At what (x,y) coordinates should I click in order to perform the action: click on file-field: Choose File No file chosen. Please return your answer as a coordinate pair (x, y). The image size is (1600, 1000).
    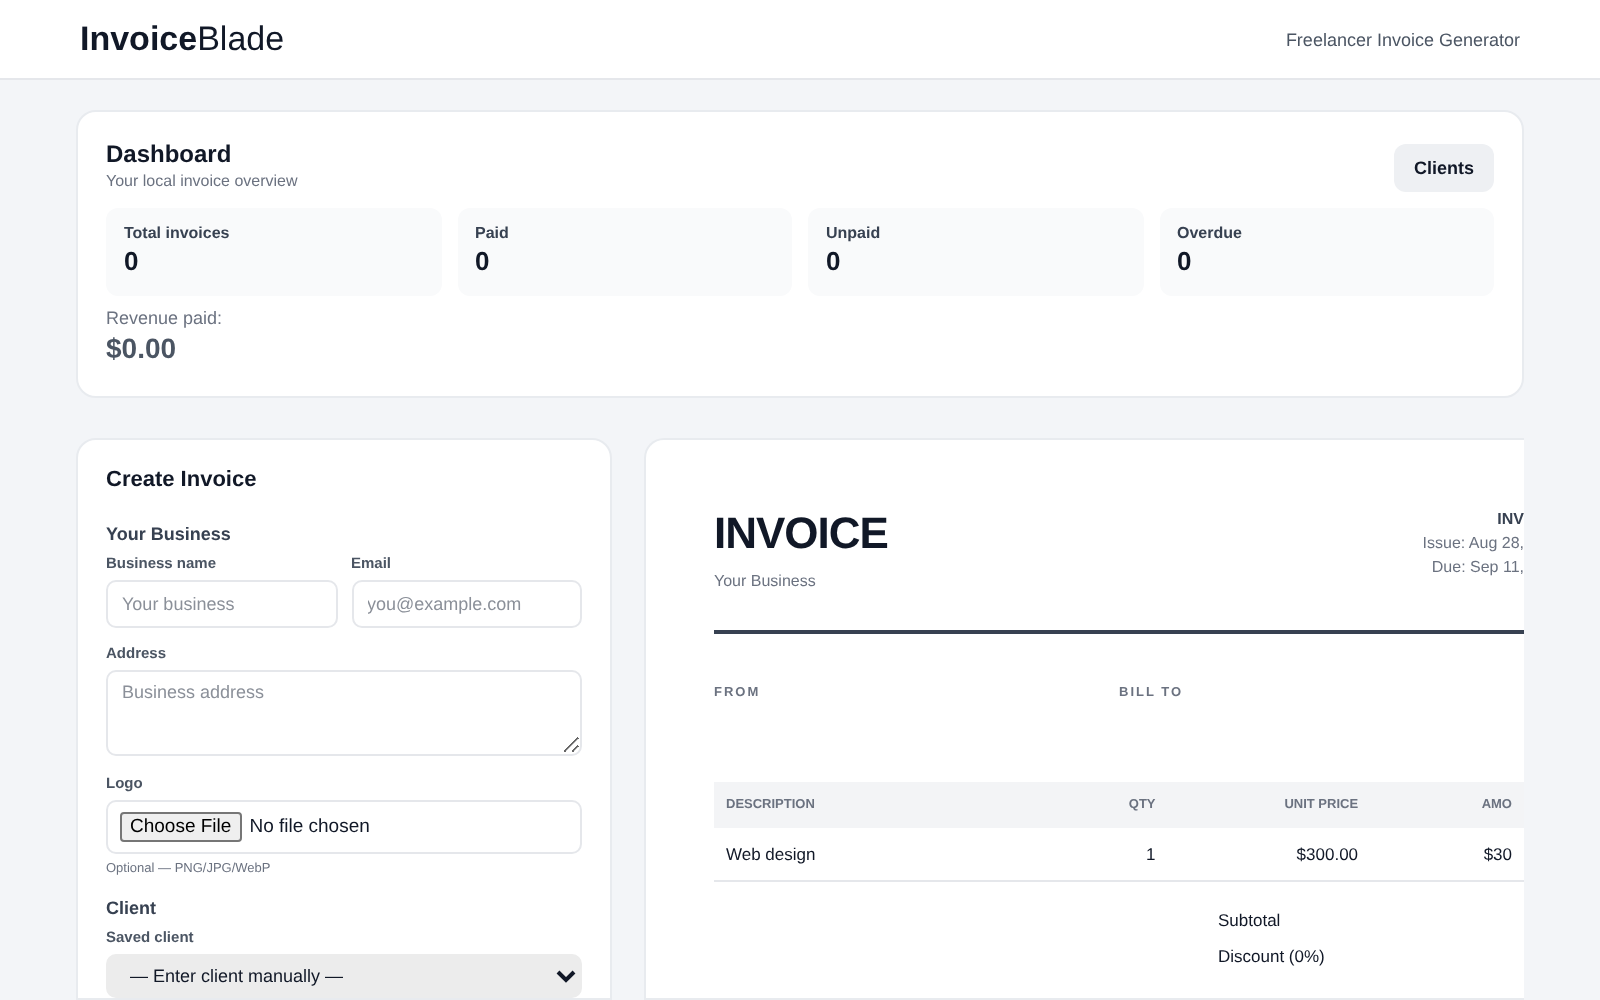
    Looking at the image, I should click on (344, 827).